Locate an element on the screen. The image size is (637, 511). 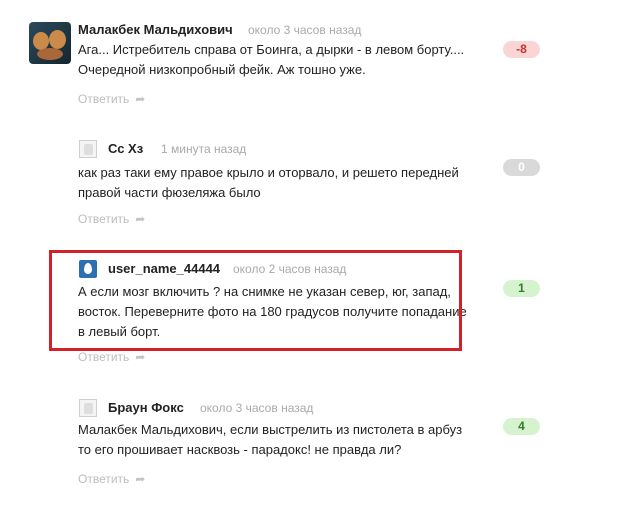
comment-author: Малакбек Мальдихович is located at coordinates (155, 29).